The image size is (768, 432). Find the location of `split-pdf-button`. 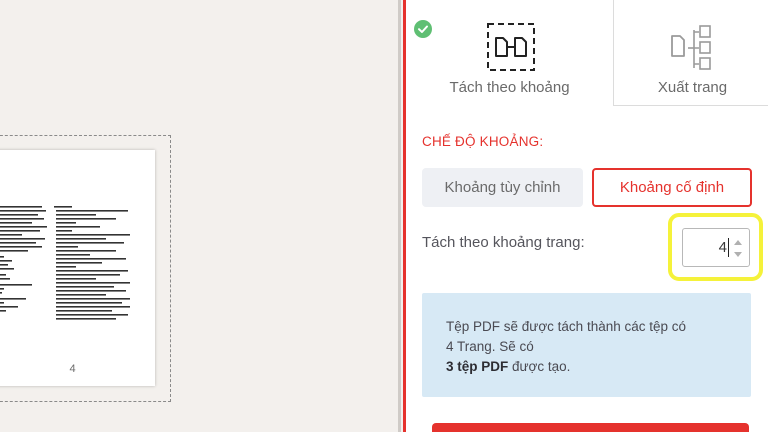

split-pdf-button is located at coordinates (590, 427).